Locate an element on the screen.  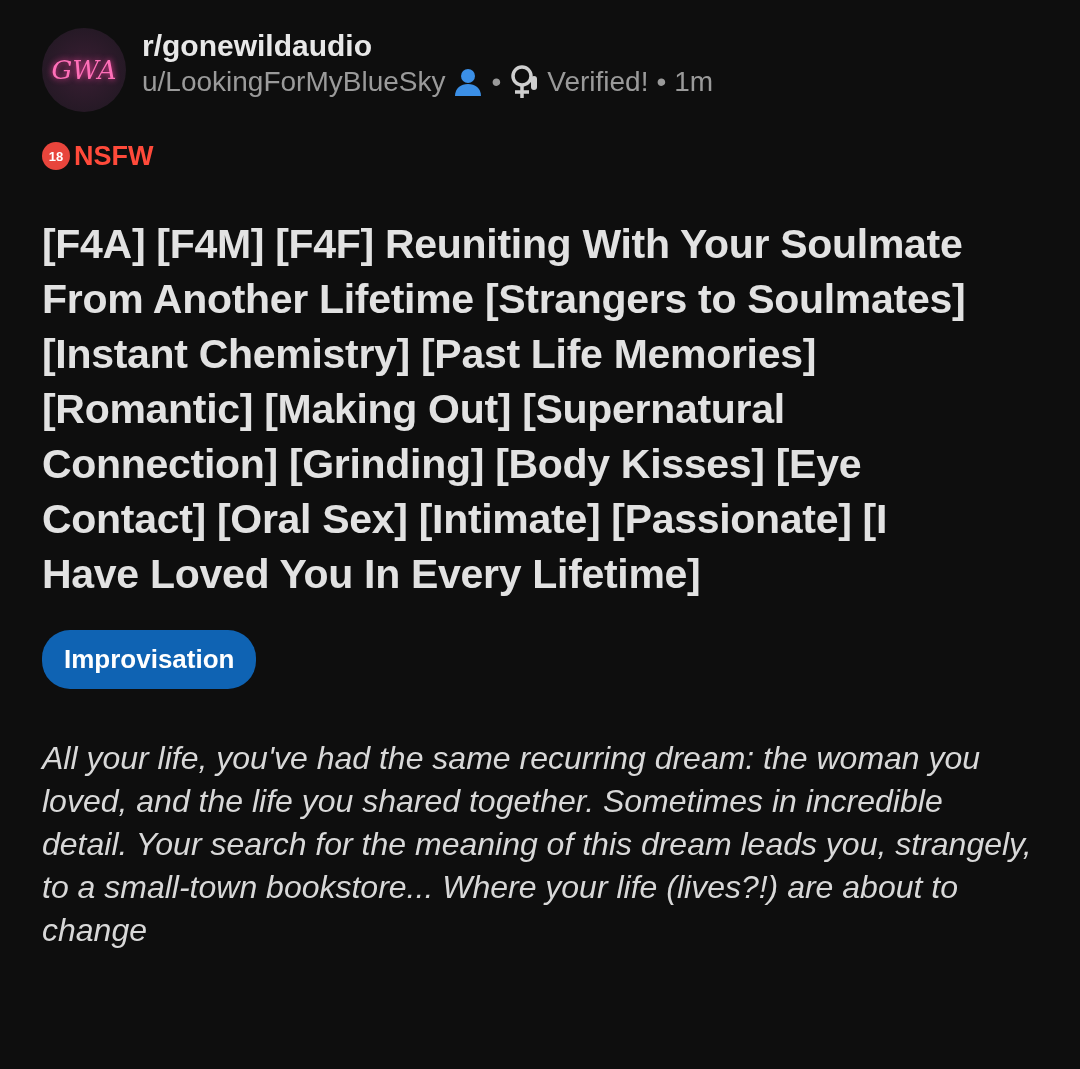
avatar-logo-text: GWA is located at coordinates (84, 70).